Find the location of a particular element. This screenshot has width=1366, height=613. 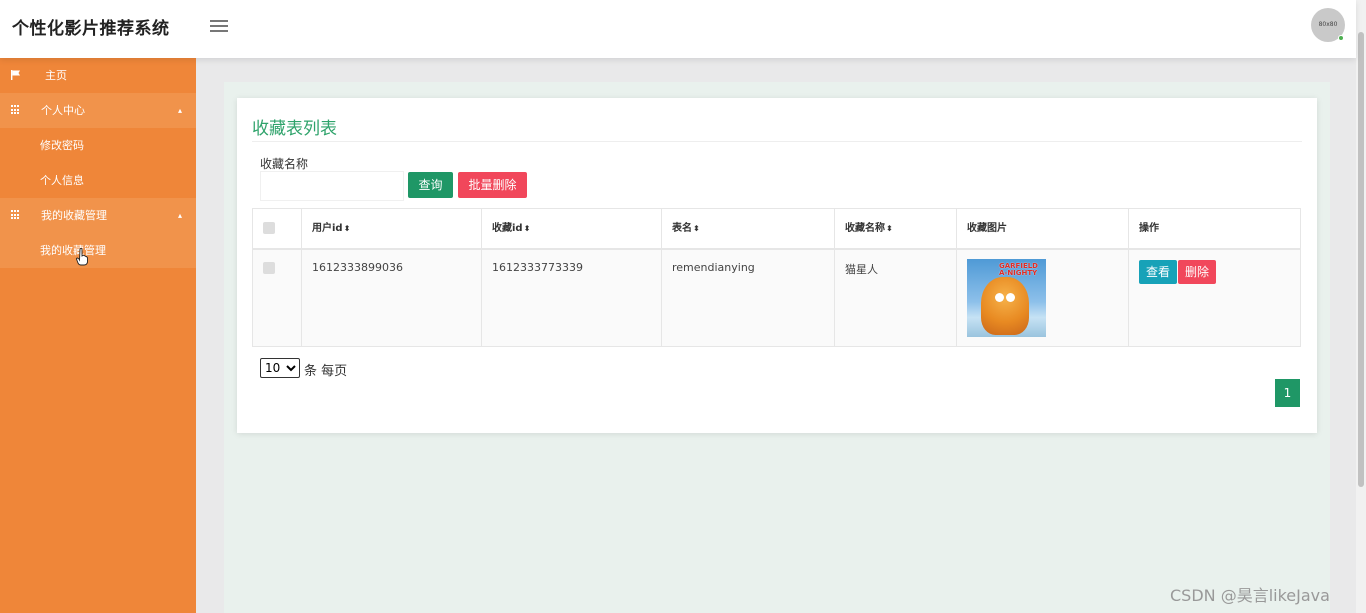

cell-fav-image: GARFIELD A-NIGHTY is located at coordinates (1042, 297).